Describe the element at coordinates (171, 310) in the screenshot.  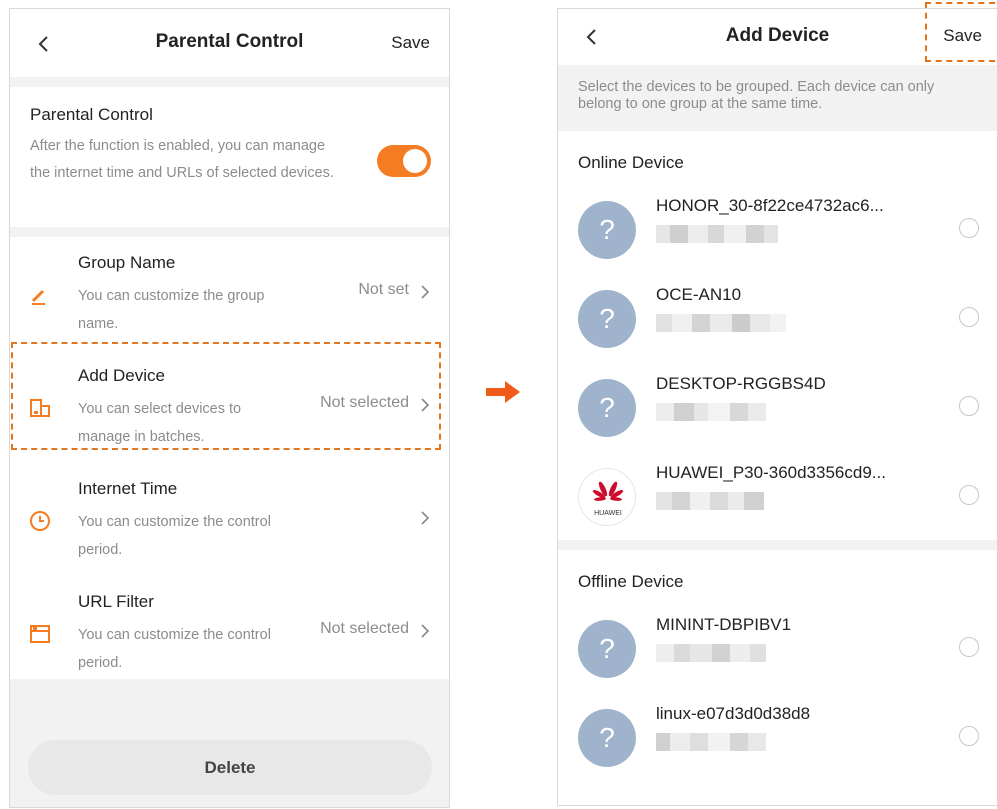
I see `row-description: You can customize the group name.` at that location.